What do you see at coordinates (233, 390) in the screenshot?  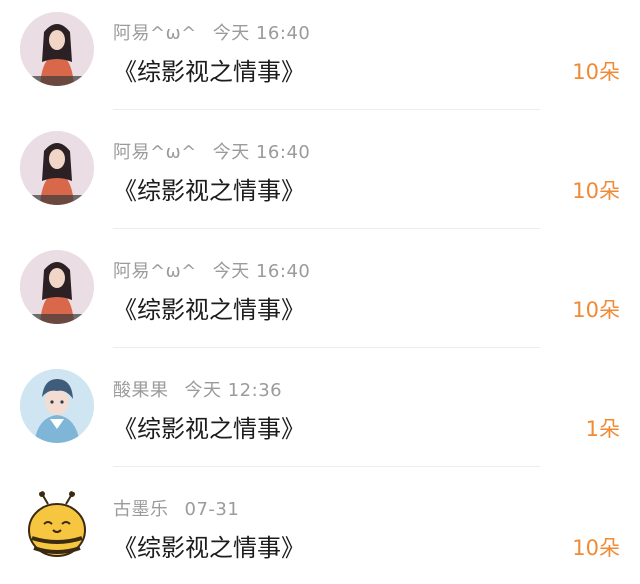 I see `timestamp: 今天 12:36` at bounding box center [233, 390].